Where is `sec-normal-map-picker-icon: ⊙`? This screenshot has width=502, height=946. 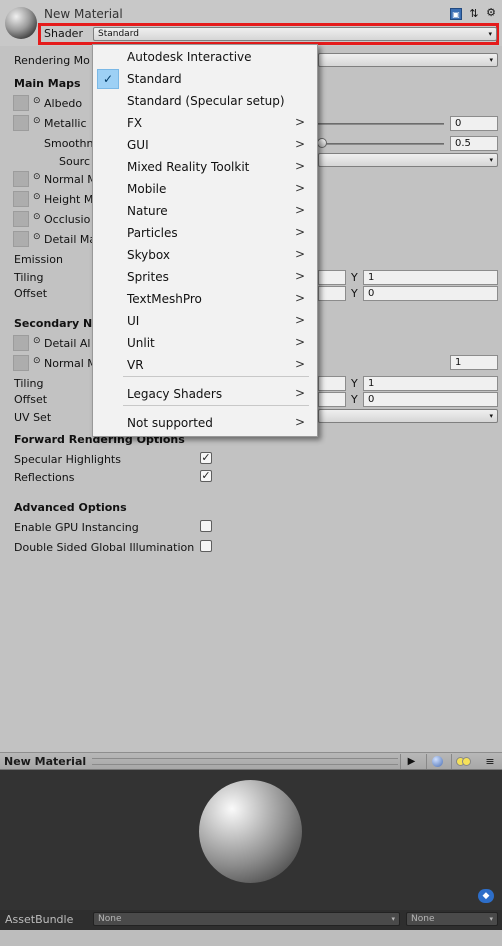
sec-normal-map-picker-icon: ⊙ is located at coordinates (37, 361).